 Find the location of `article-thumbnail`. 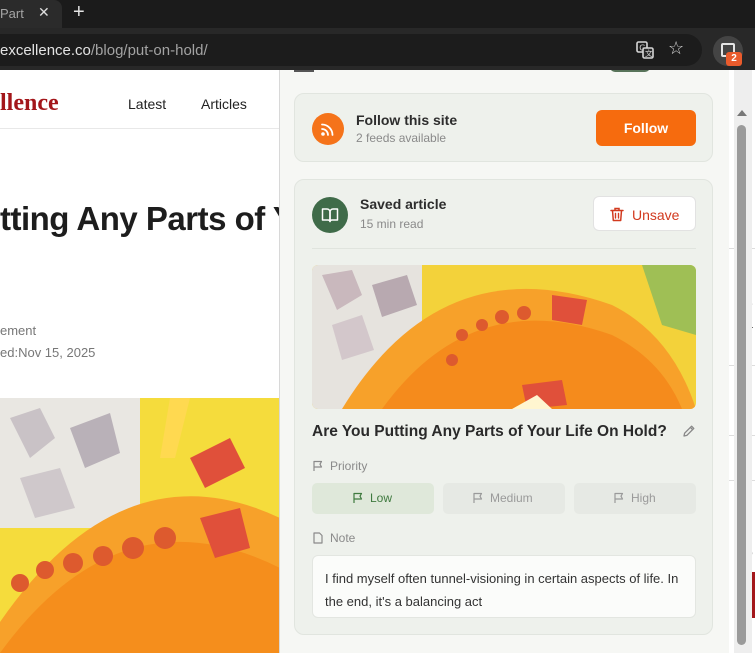

article-thumbnail is located at coordinates (504, 337).